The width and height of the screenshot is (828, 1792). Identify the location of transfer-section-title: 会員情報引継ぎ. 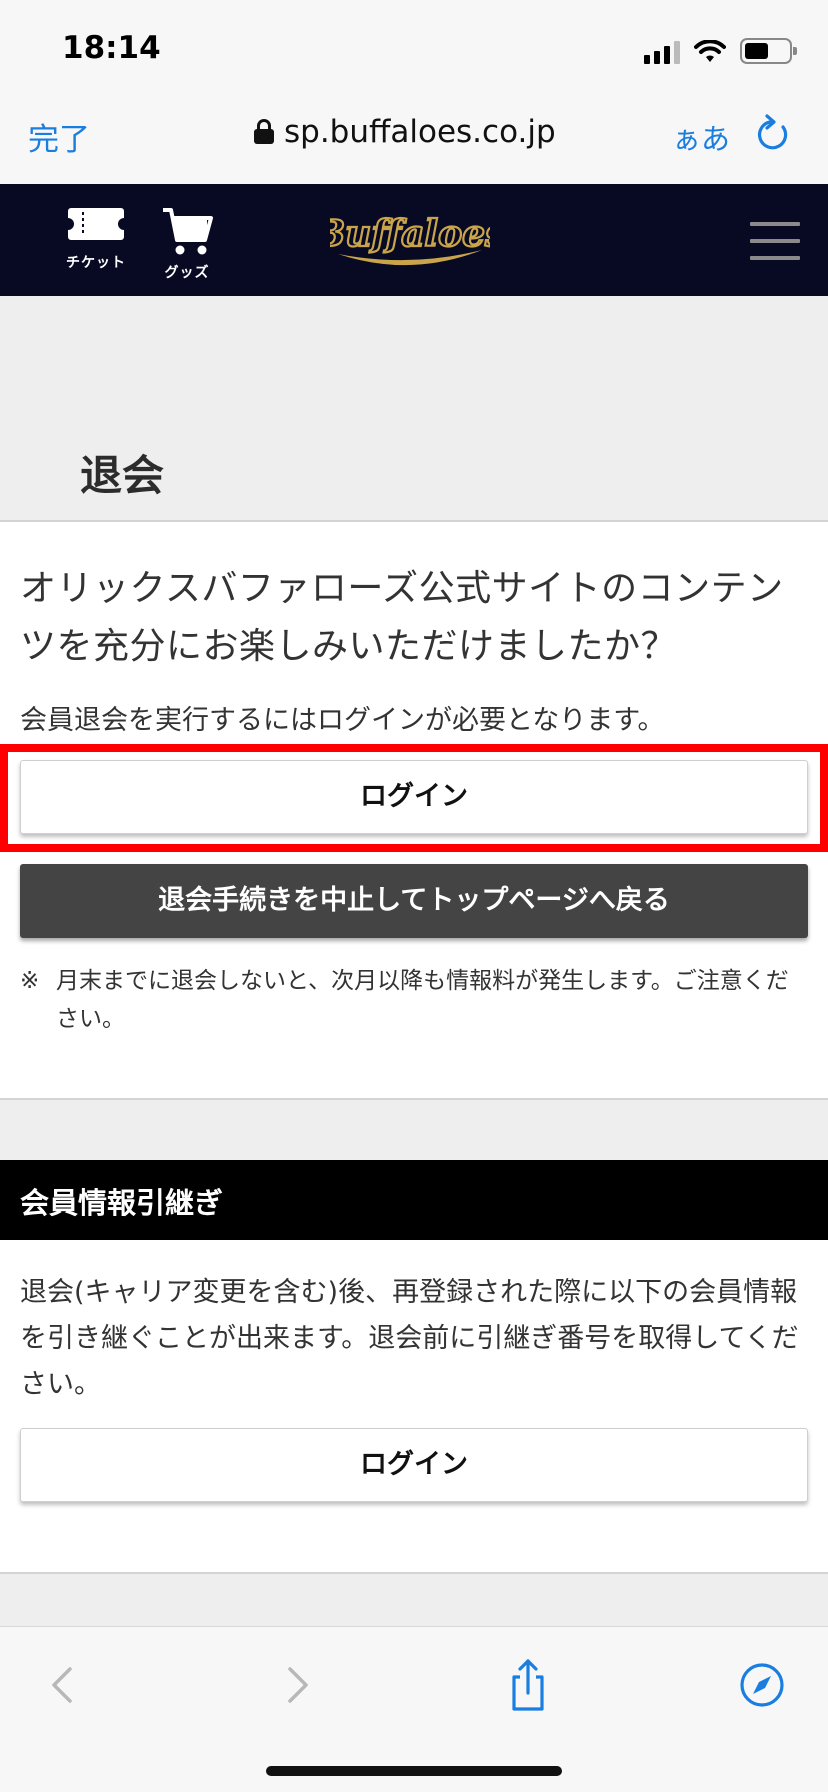
(122, 1203).